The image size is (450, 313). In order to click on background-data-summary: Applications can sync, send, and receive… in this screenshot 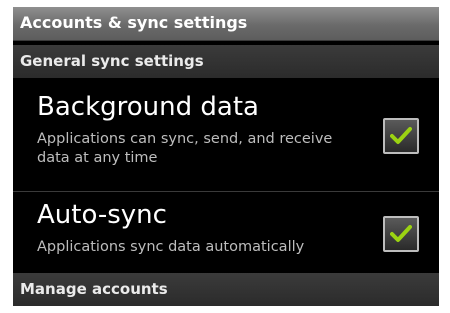, I will do `click(185, 148)`.